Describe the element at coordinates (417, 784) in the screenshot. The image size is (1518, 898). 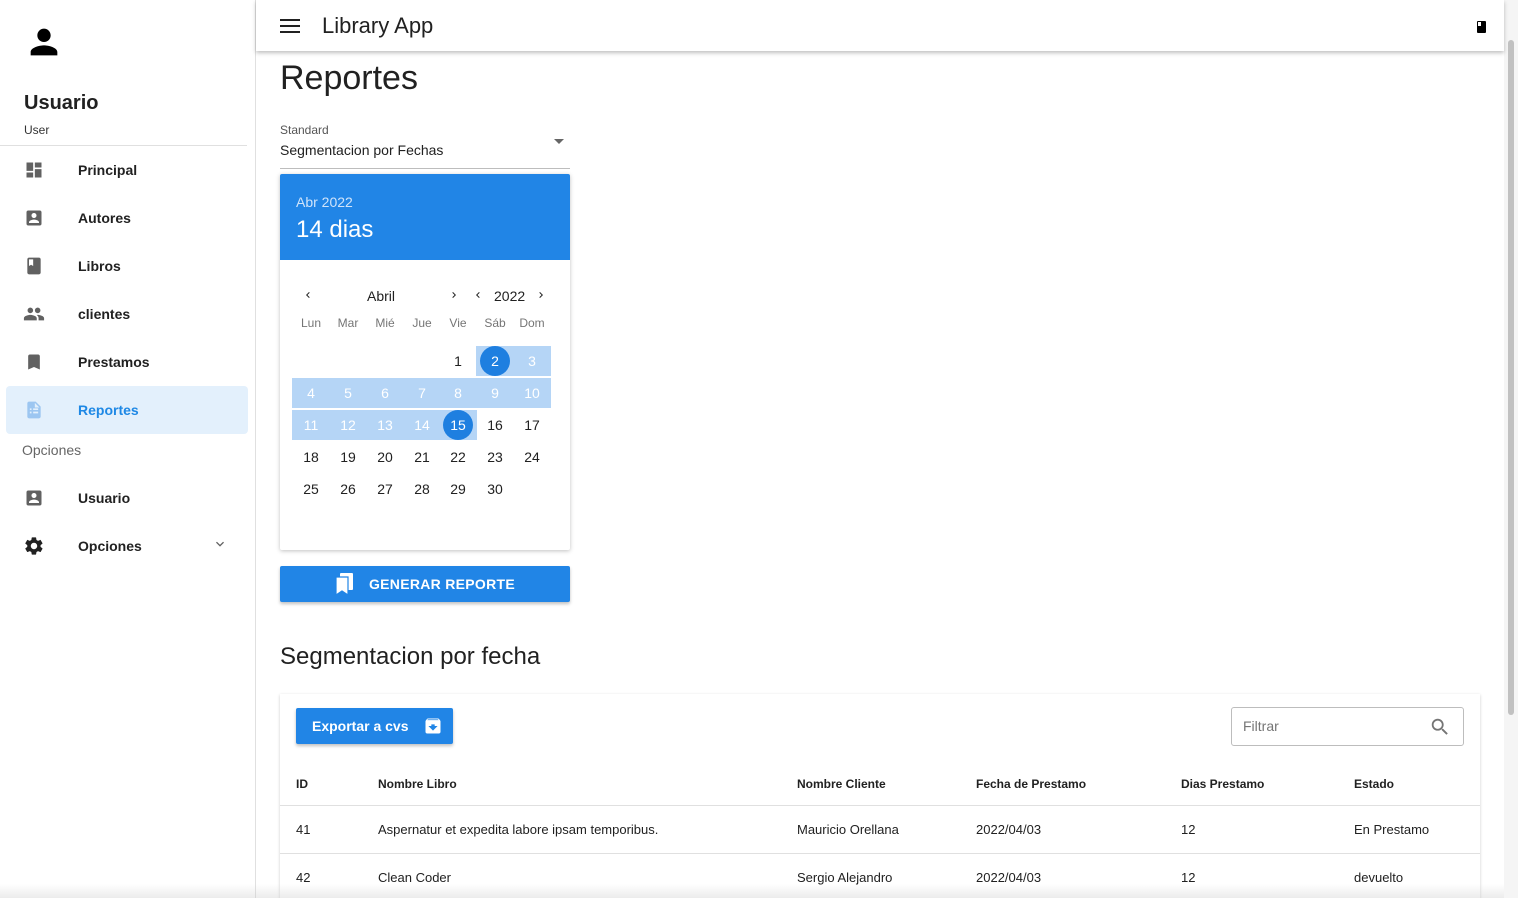
I see `column-header: Nombre Libro` at that location.